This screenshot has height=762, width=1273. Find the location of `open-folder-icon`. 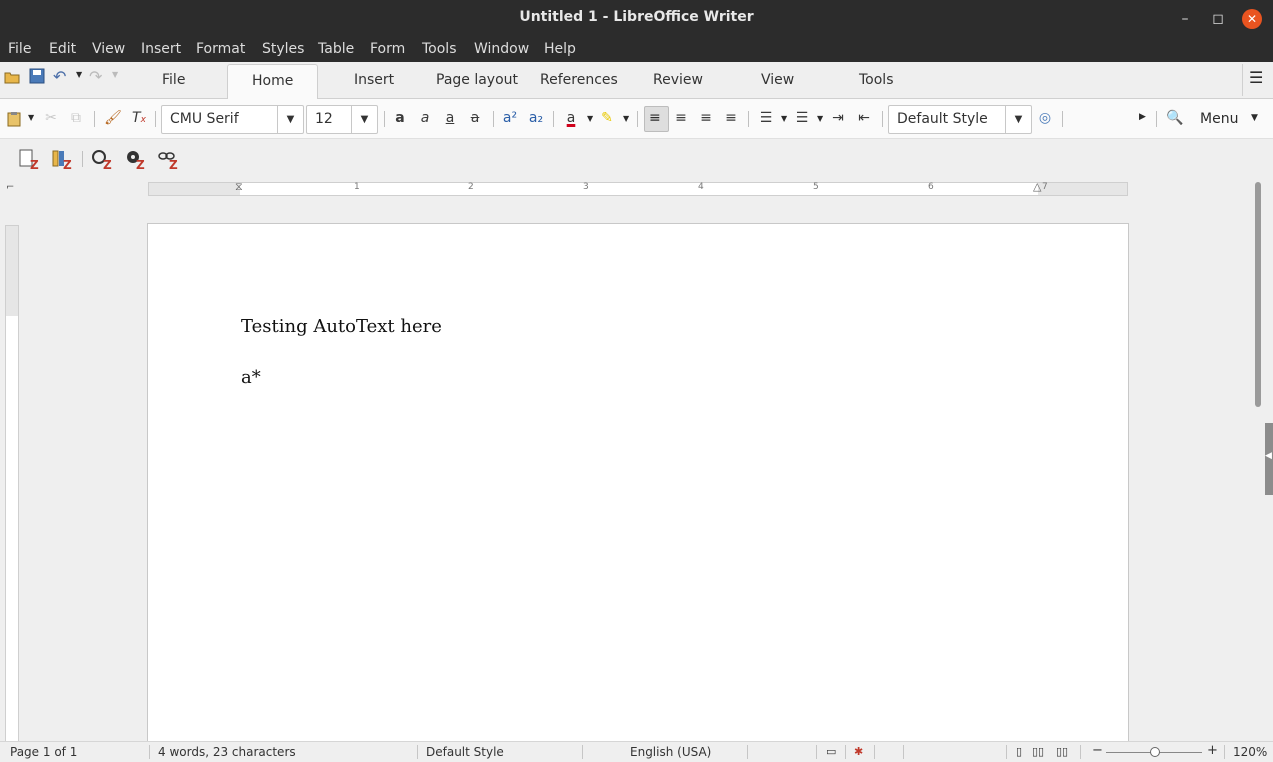

open-folder-icon is located at coordinates (12, 77).